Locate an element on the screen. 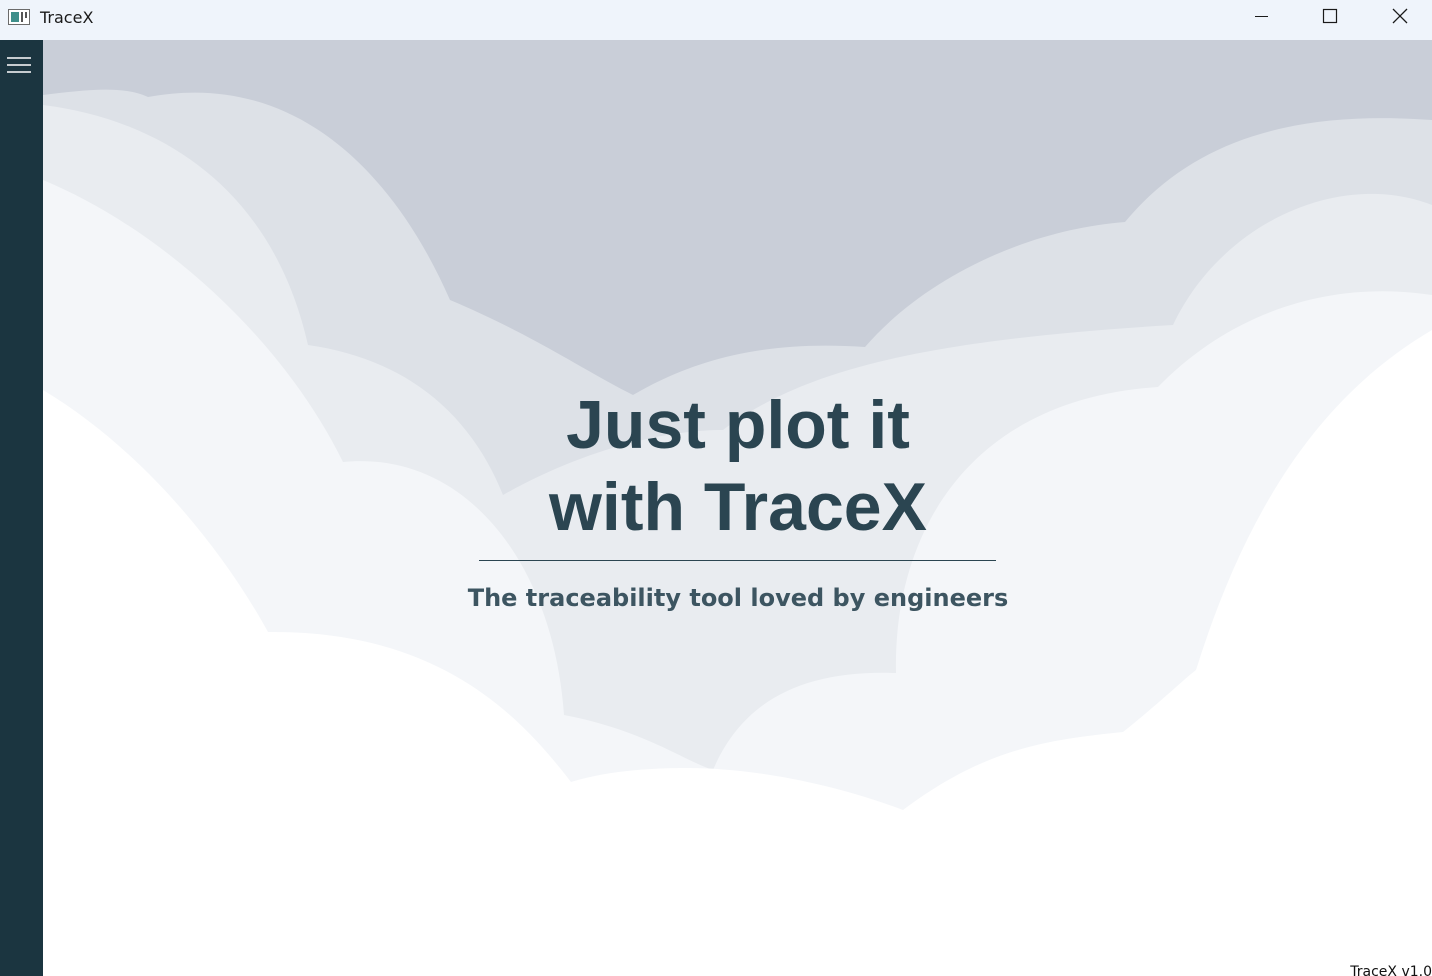 The height and width of the screenshot is (976, 1432). close-icon is located at coordinates (1400, 18).